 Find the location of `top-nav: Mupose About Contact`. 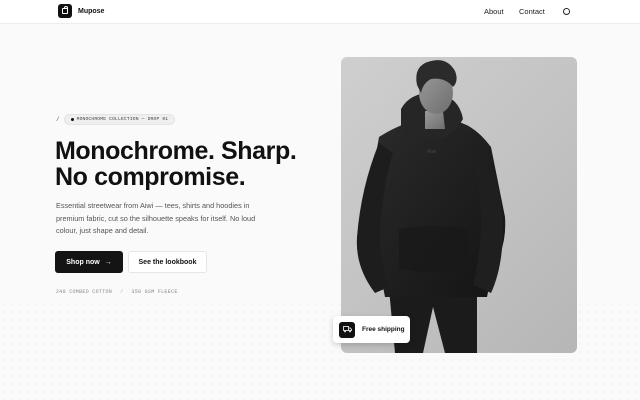

top-nav: Mupose About Contact is located at coordinates (320, 12).